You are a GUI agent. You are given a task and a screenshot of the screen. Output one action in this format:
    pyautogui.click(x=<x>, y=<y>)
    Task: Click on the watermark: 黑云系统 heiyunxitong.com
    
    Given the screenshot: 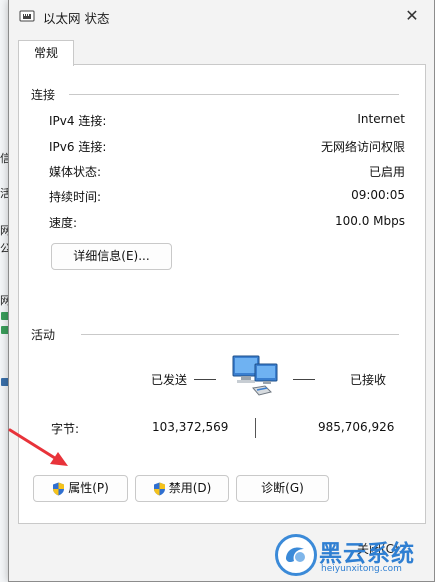 What is the action you would take?
    pyautogui.click(x=355, y=556)
    